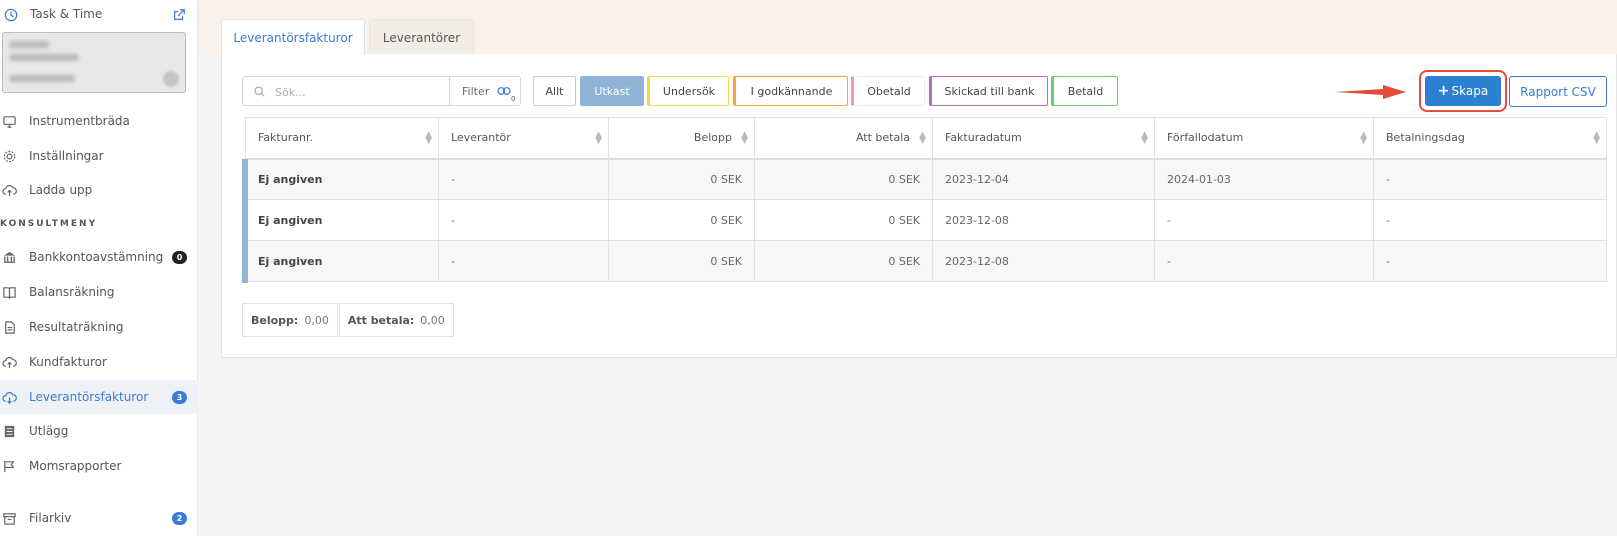  I want to click on sidebar-item-label: Instrumentbräda, so click(79, 121).